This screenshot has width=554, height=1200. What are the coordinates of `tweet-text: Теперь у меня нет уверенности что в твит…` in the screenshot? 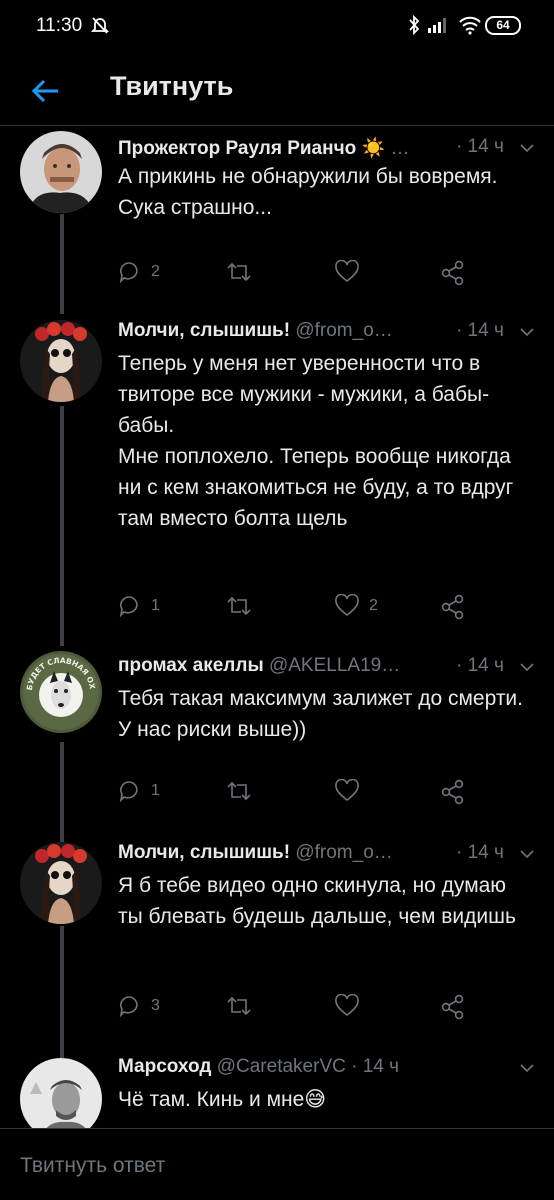 It's located at (316, 441).